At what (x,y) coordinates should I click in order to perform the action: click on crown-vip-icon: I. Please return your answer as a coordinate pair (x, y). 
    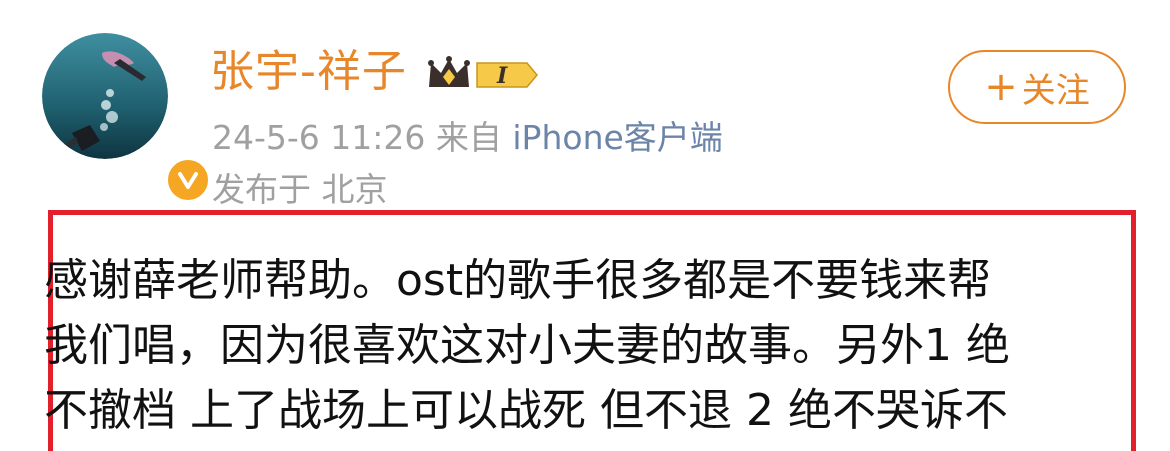
    Looking at the image, I should click on (484, 75).